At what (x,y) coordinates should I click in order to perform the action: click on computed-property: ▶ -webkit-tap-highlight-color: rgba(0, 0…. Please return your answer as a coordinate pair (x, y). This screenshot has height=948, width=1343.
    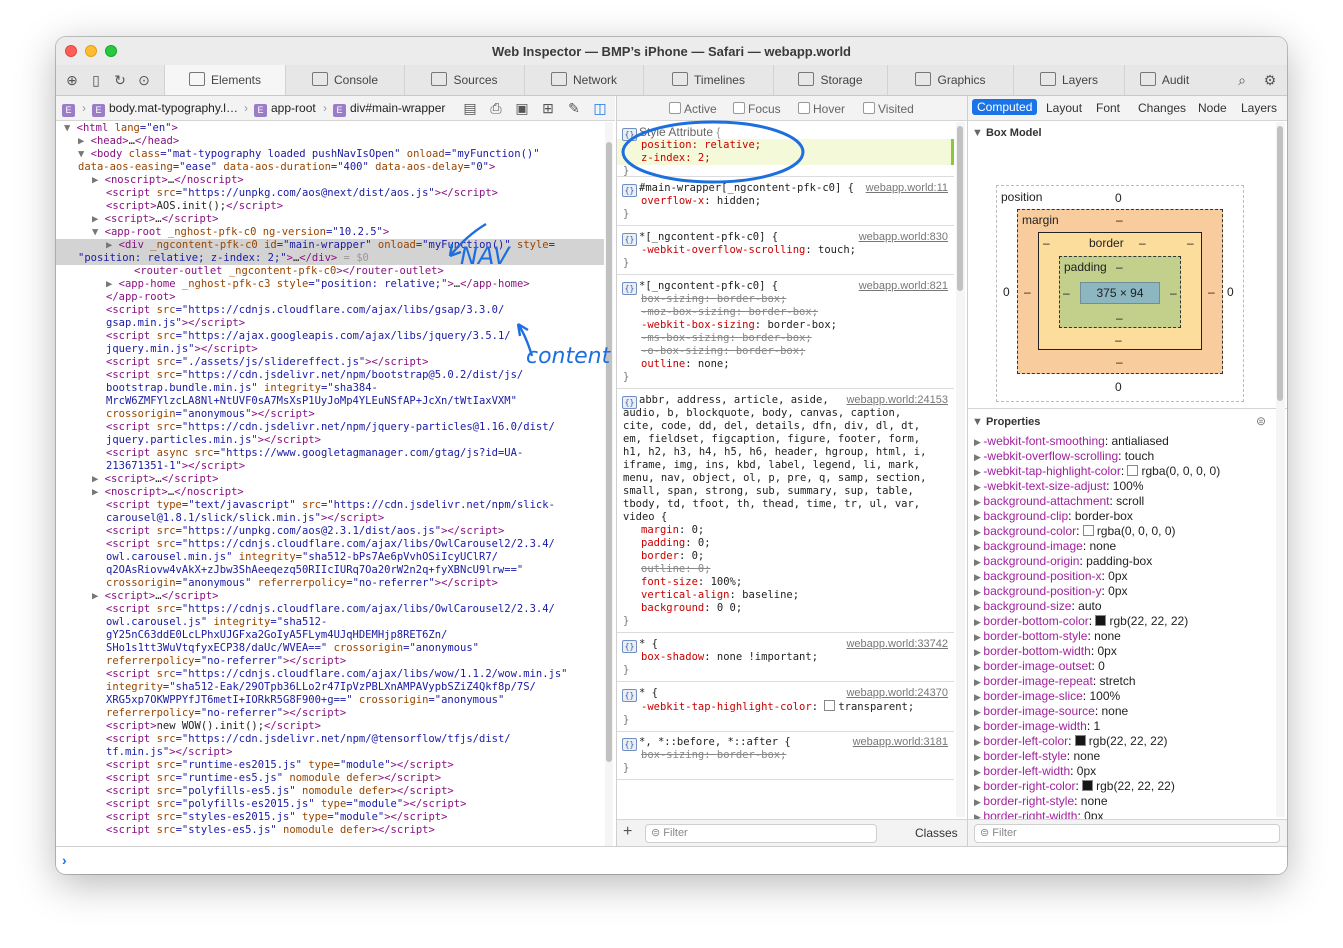
    Looking at the image, I should click on (1124, 471).